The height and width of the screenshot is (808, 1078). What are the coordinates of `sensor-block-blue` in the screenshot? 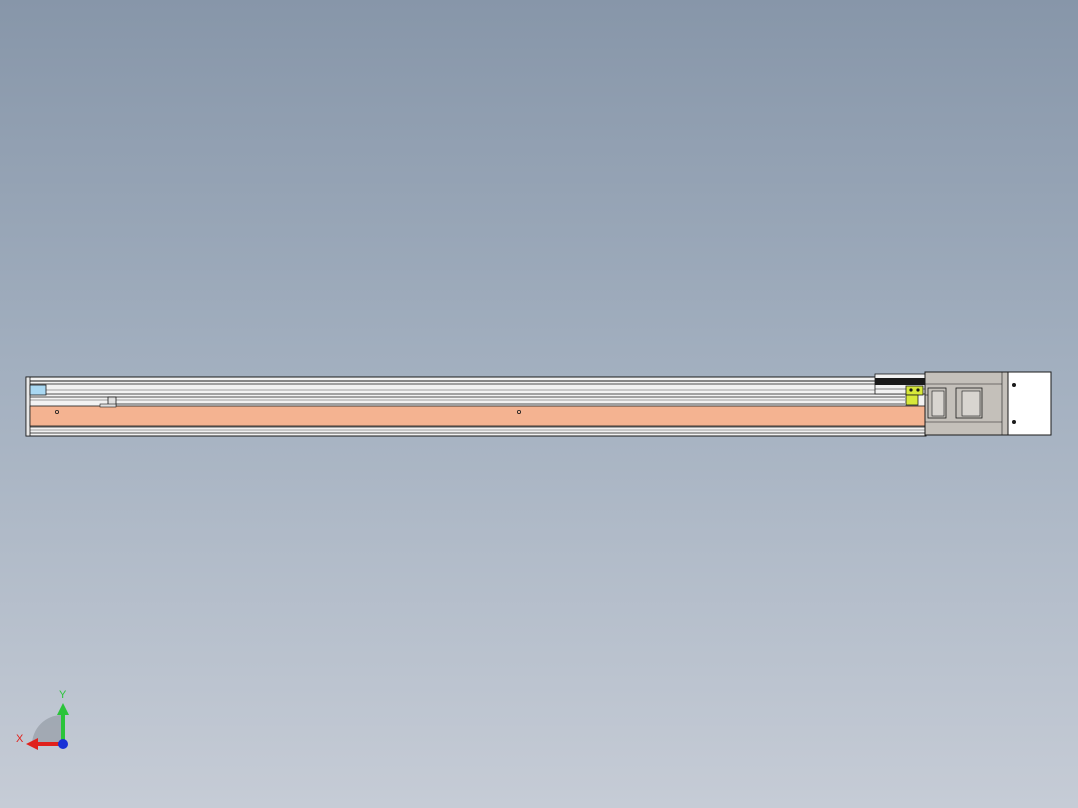 It's located at (38, 390).